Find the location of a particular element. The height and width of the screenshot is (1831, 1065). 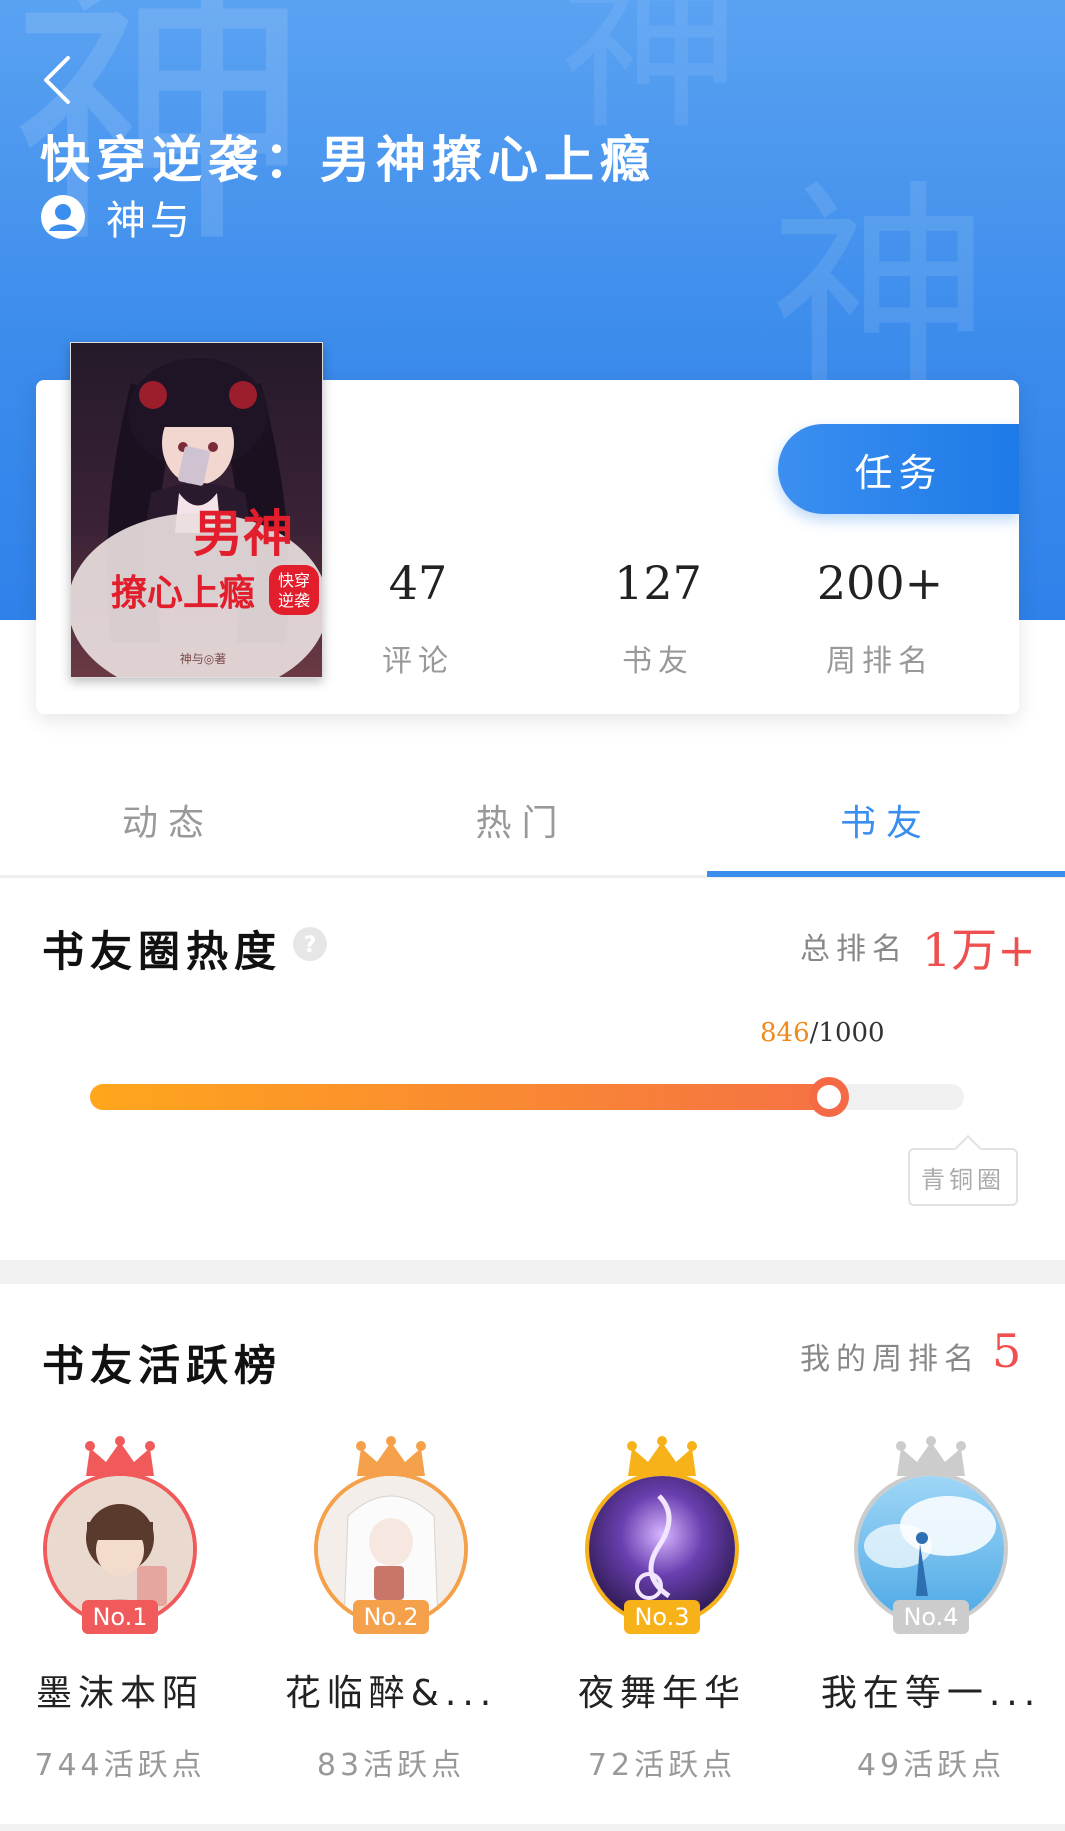

my-rank-value: 5 is located at coordinates (1007, 1351).